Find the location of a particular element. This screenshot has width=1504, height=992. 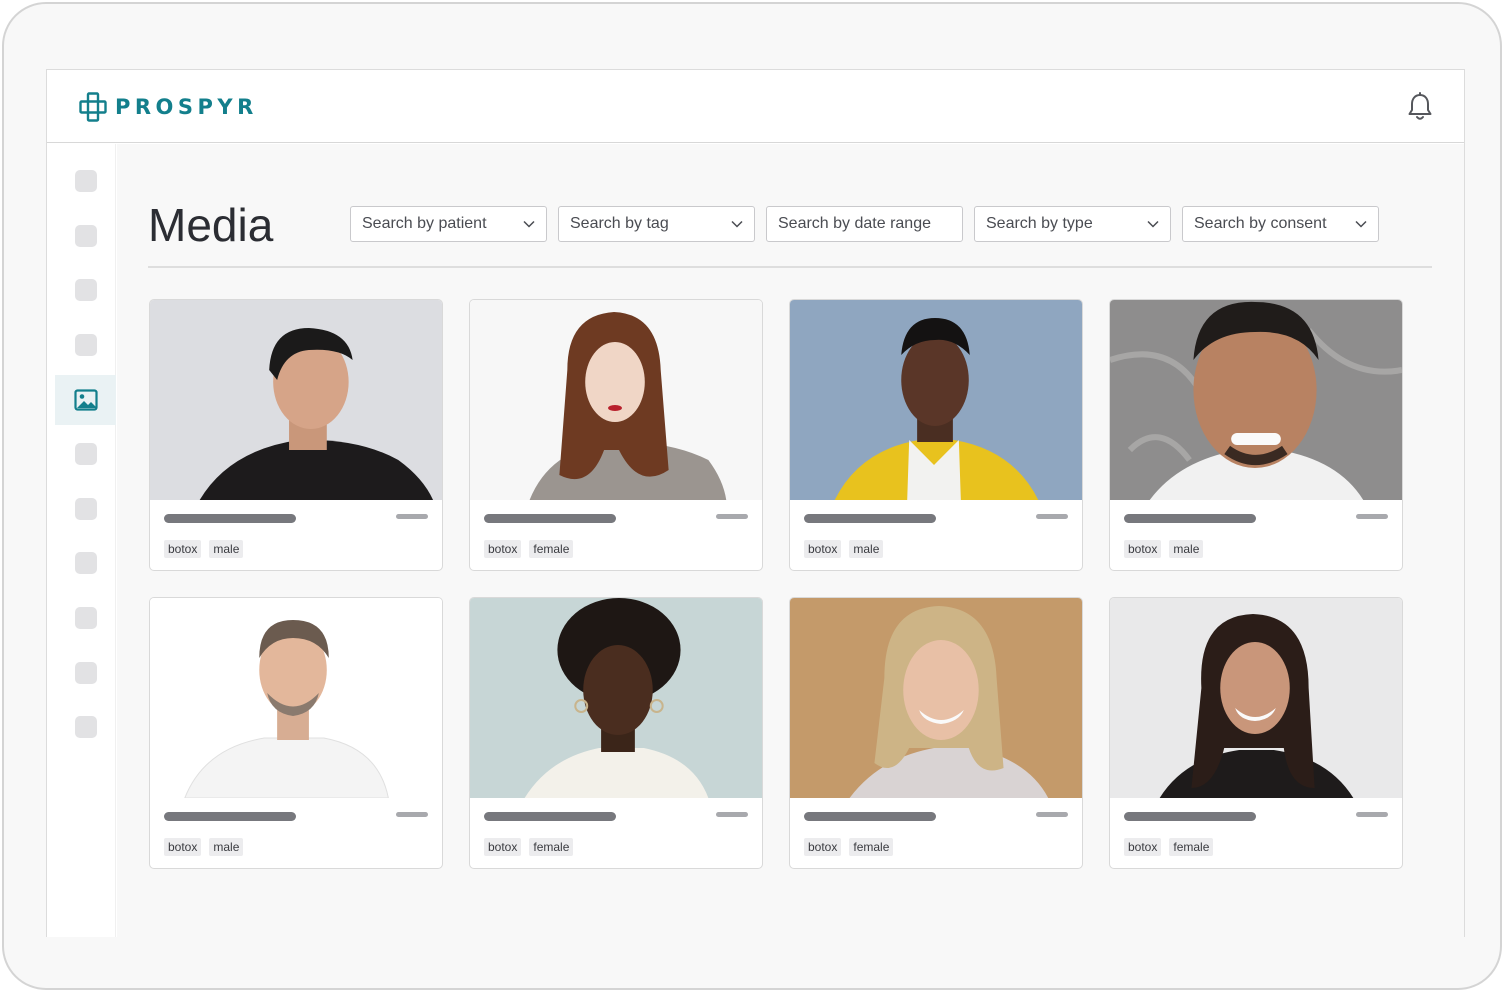

page-title: Media is located at coordinates (211, 225).